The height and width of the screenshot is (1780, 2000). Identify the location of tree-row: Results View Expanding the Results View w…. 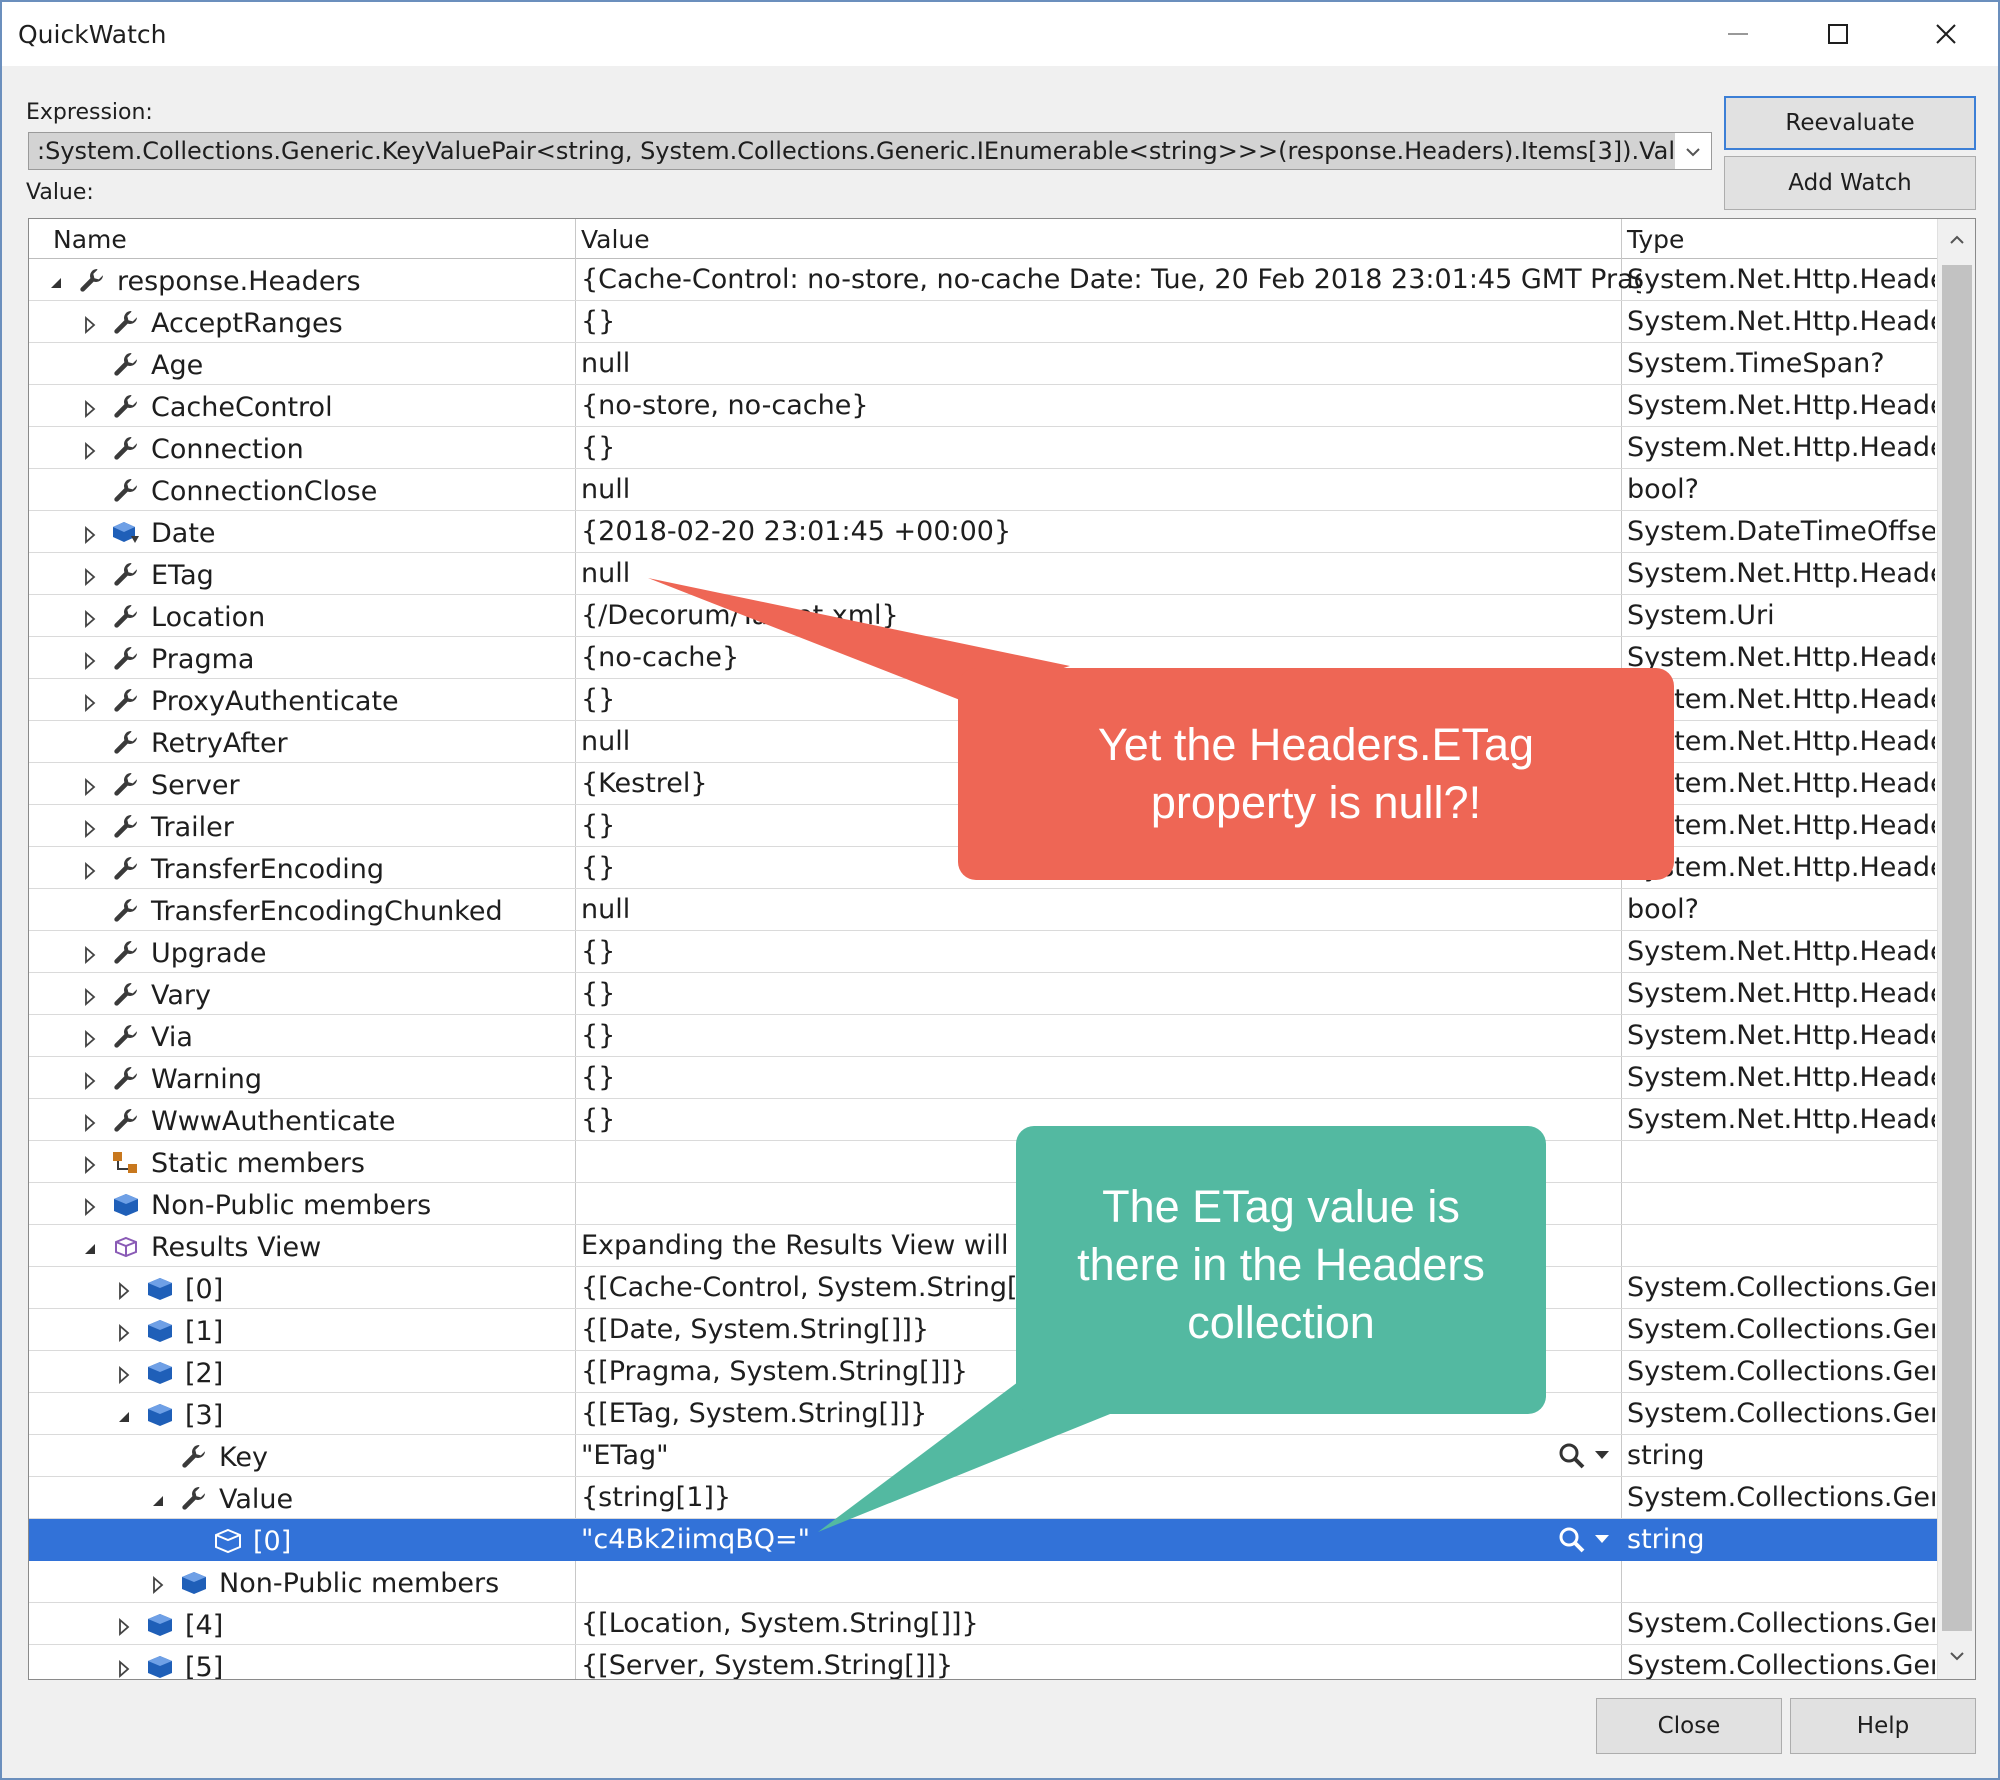
(983, 1246).